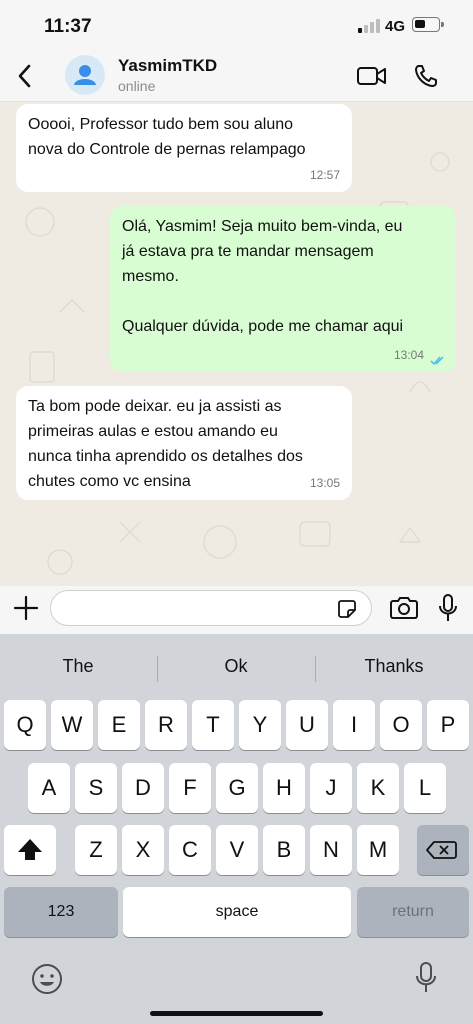  I want to click on key-j: J, so click(331, 788).